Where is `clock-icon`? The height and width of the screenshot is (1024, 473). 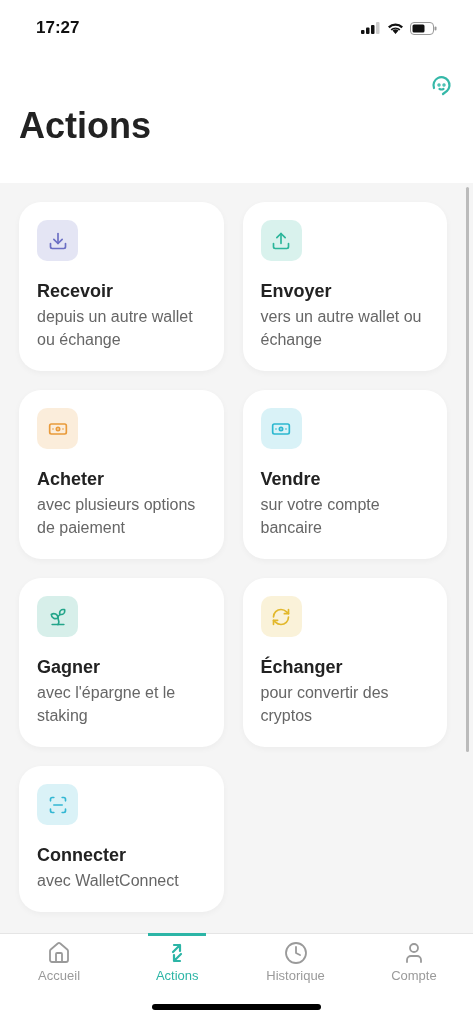
clock-icon is located at coordinates (295, 953).